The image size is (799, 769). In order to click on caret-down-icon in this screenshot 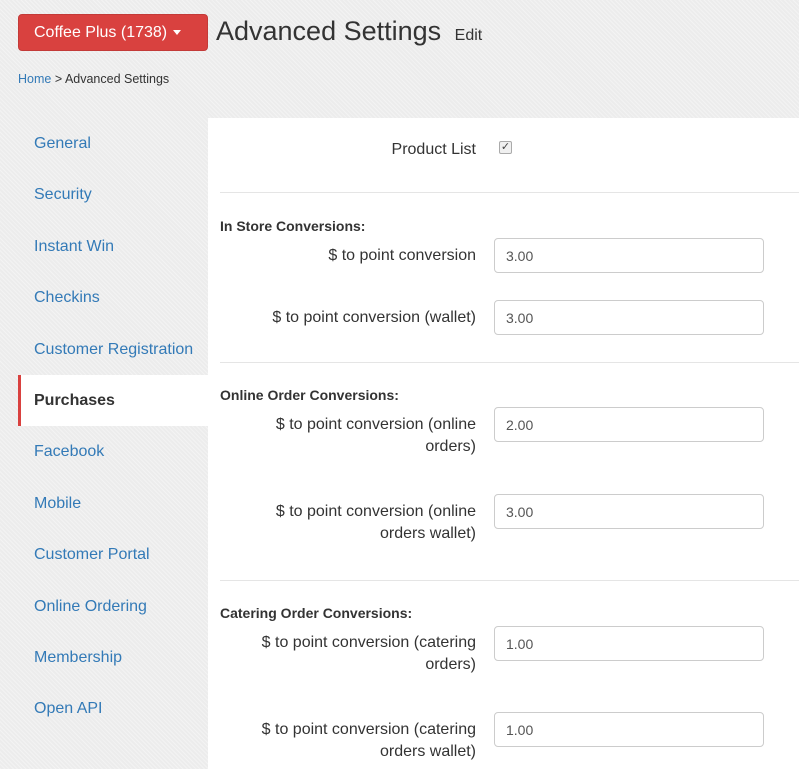, I will do `click(177, 32)`.